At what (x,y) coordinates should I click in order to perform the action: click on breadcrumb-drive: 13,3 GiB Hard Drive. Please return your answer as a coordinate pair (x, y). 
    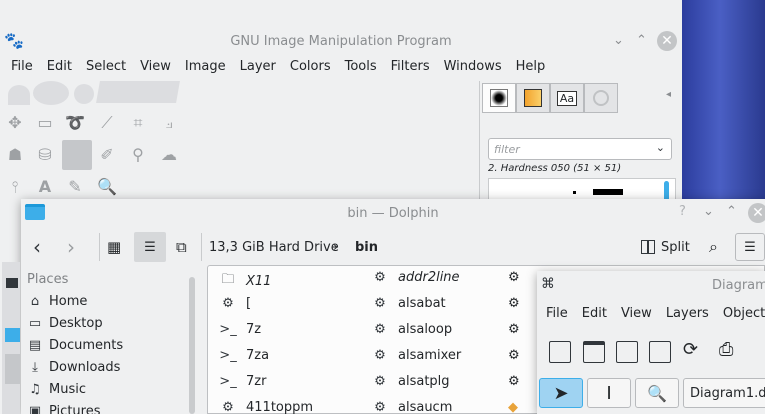
    Looking at the image, I should click on (274, 247).